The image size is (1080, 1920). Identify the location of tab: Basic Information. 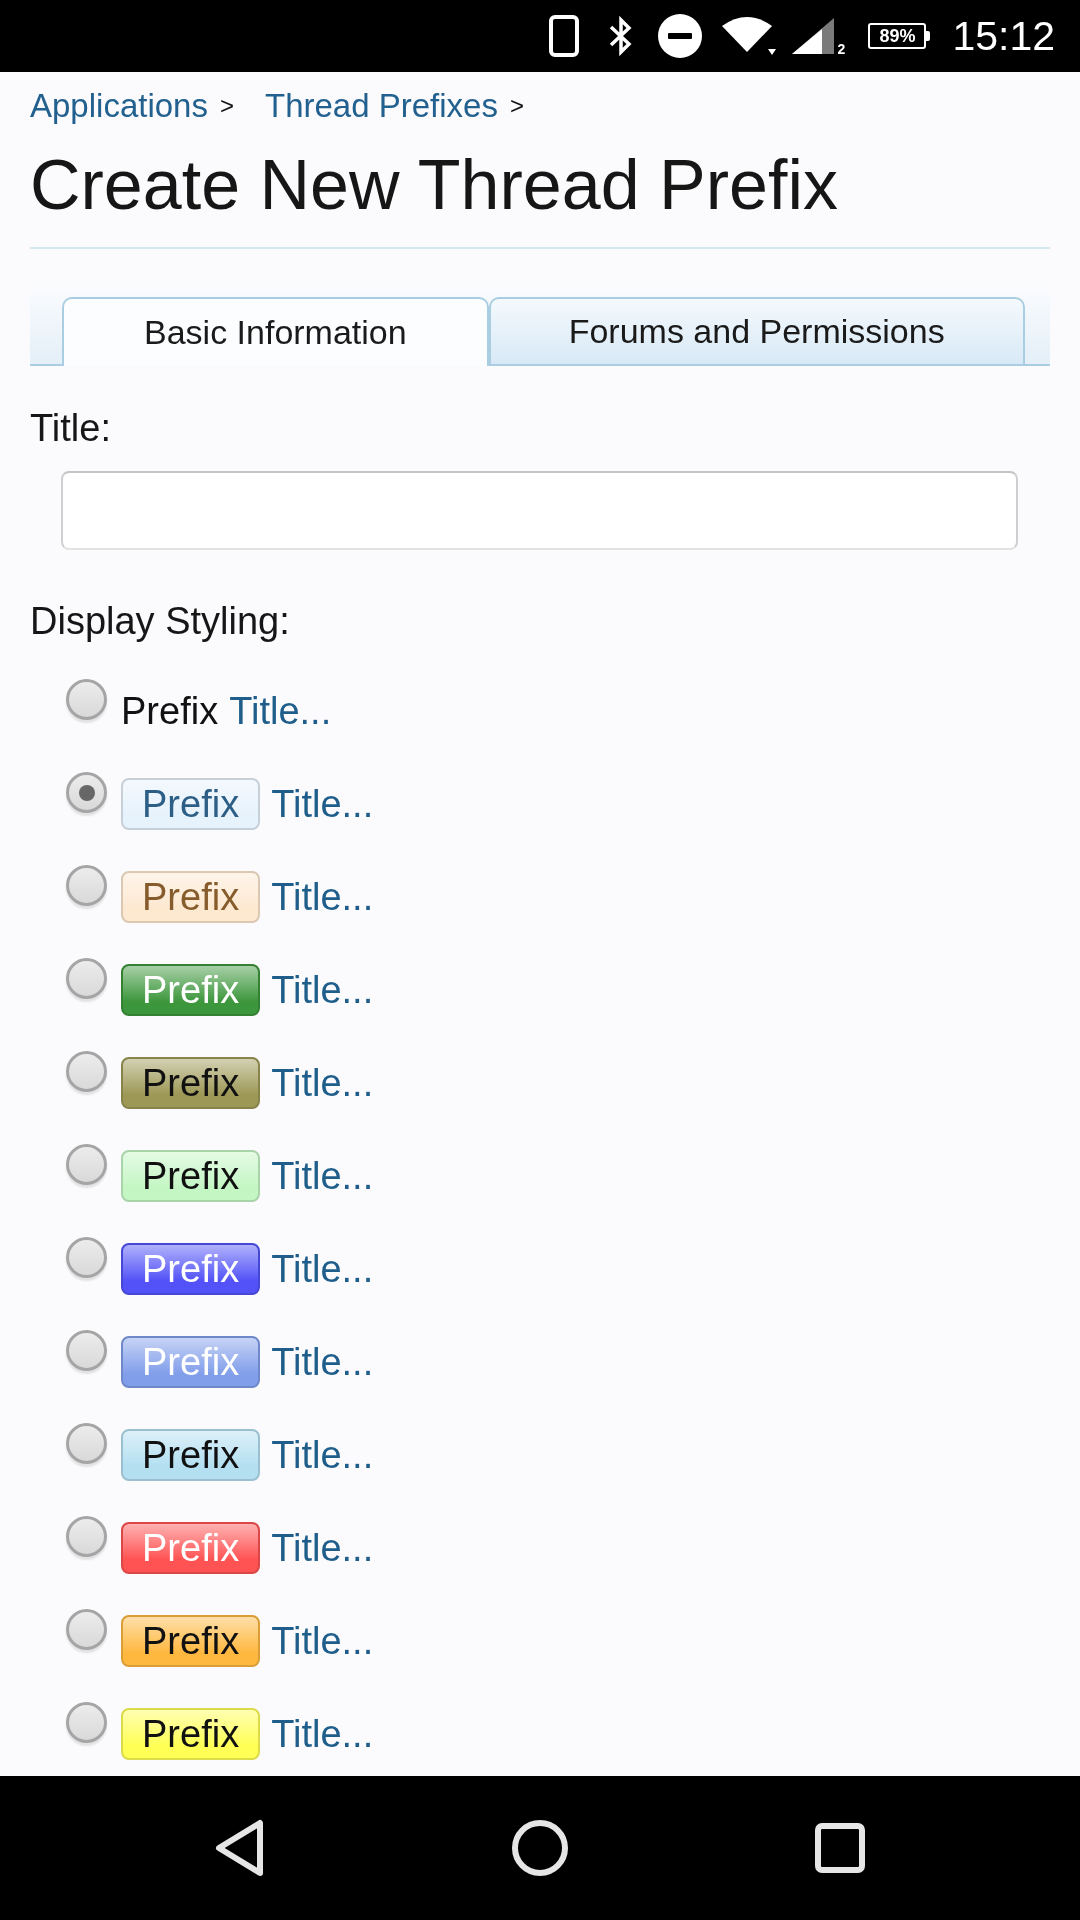
(275, 331).